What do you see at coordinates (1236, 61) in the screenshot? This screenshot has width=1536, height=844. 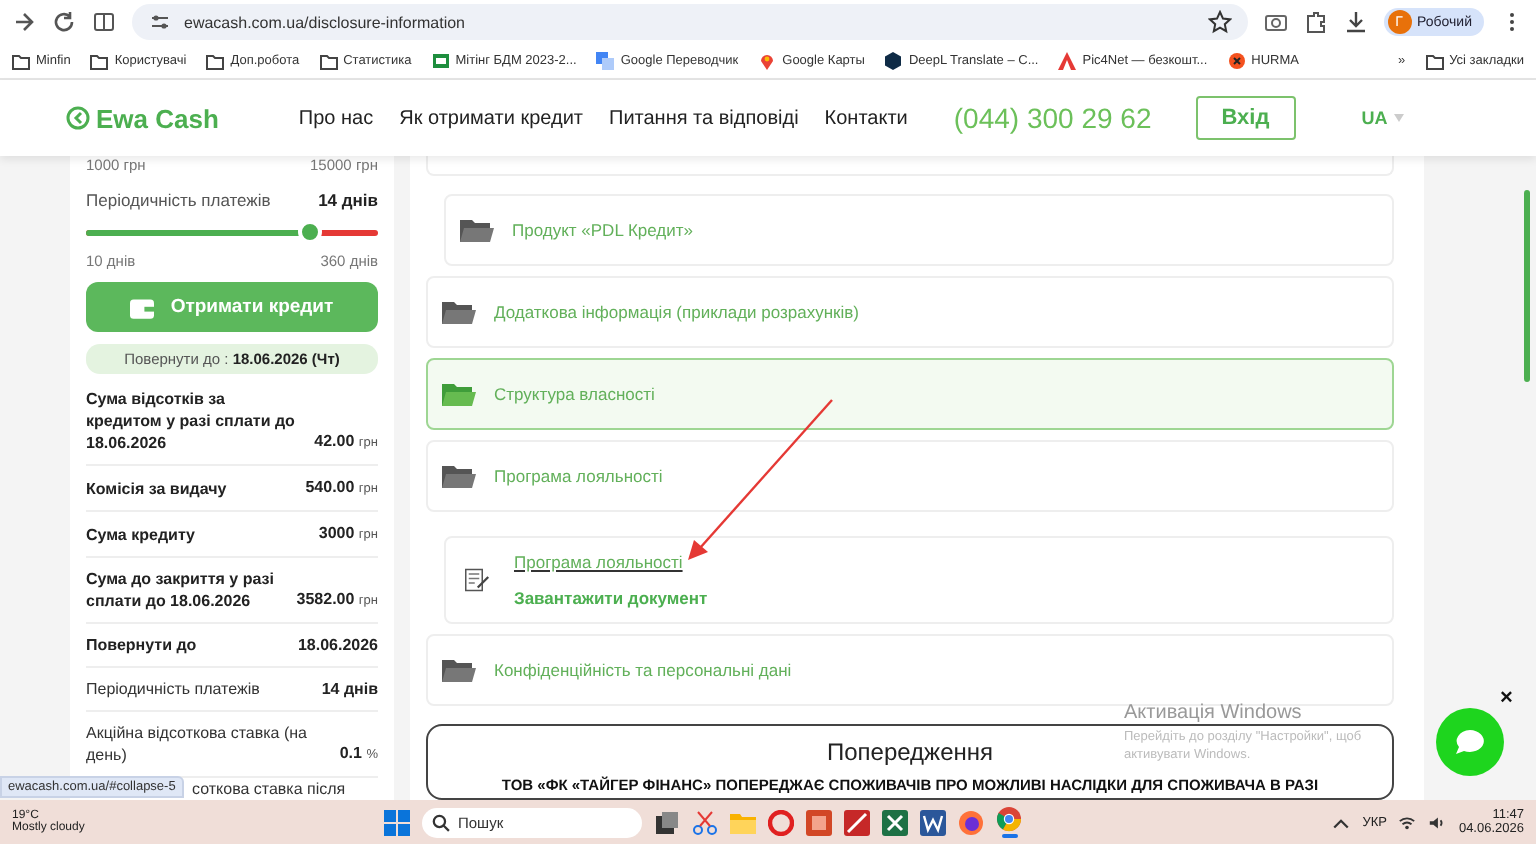 I see `dot-icon` at bounding box center [1236, 61].